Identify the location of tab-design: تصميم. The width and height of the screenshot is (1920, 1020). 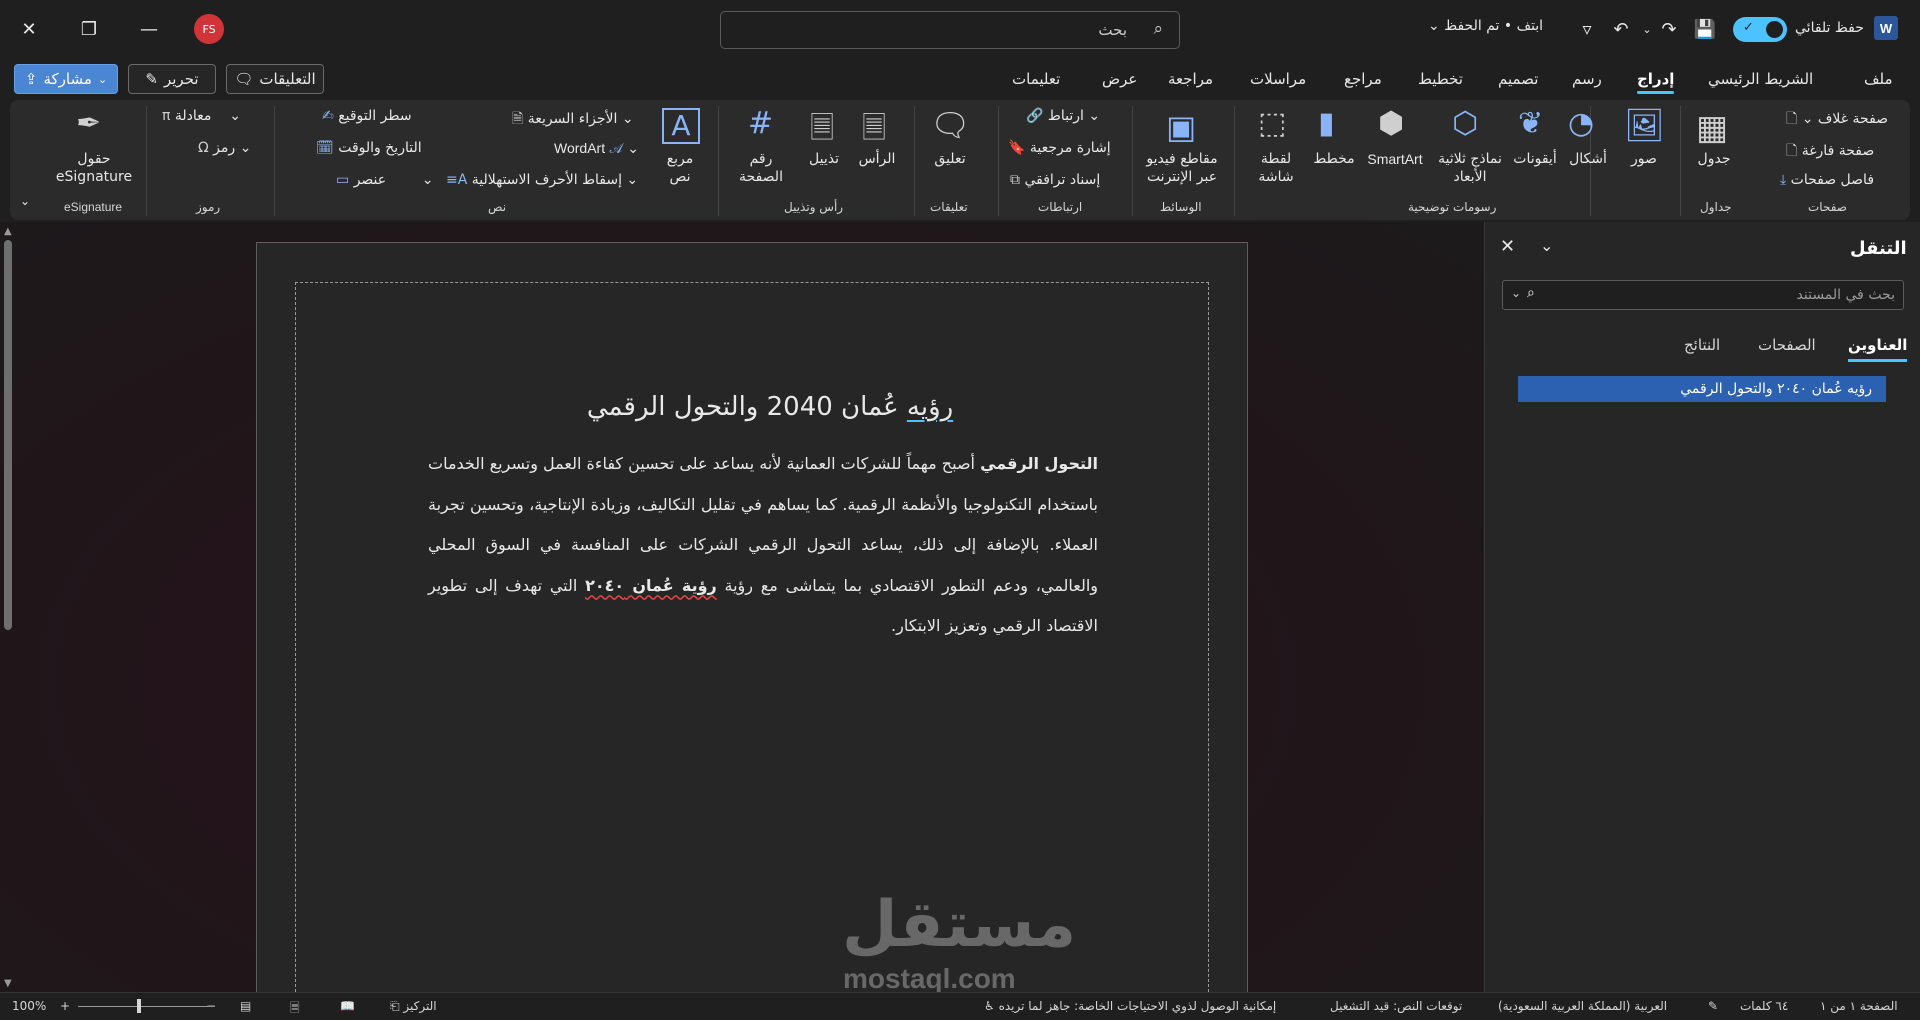
(1518, 79).